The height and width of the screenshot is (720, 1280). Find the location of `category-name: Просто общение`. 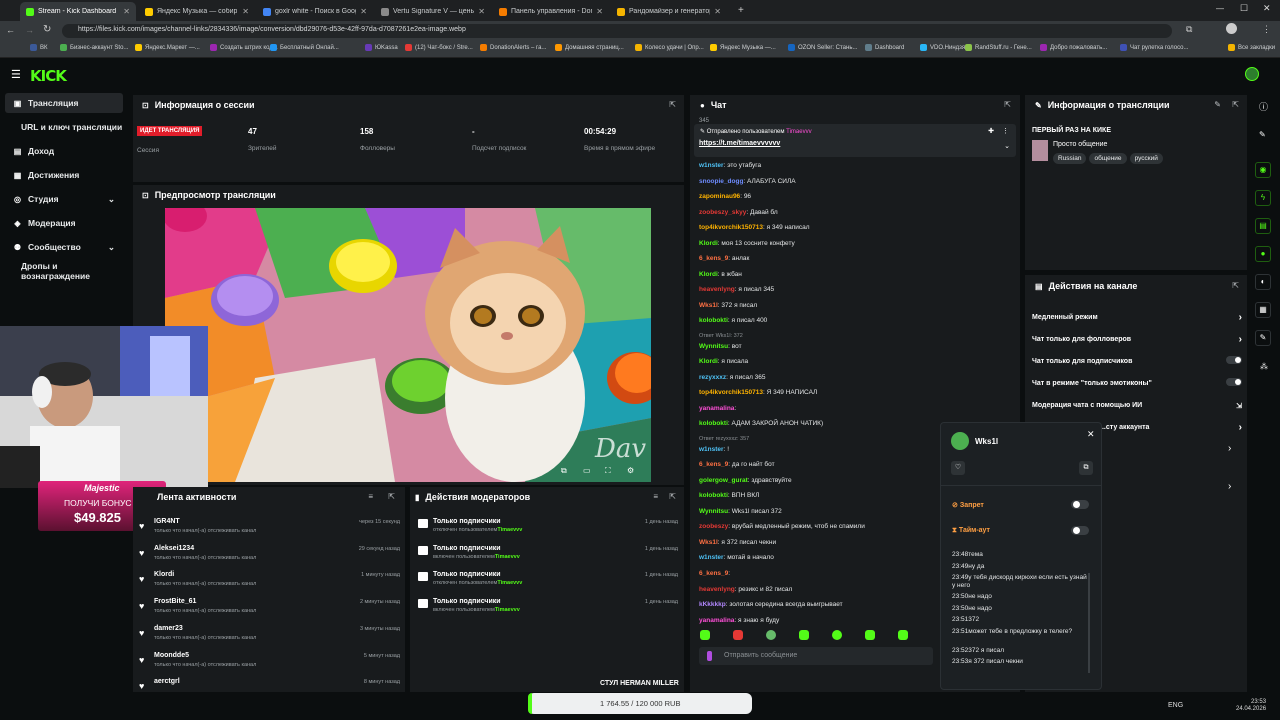

category-name: Просто общение is located at coordinates (1080, 144).